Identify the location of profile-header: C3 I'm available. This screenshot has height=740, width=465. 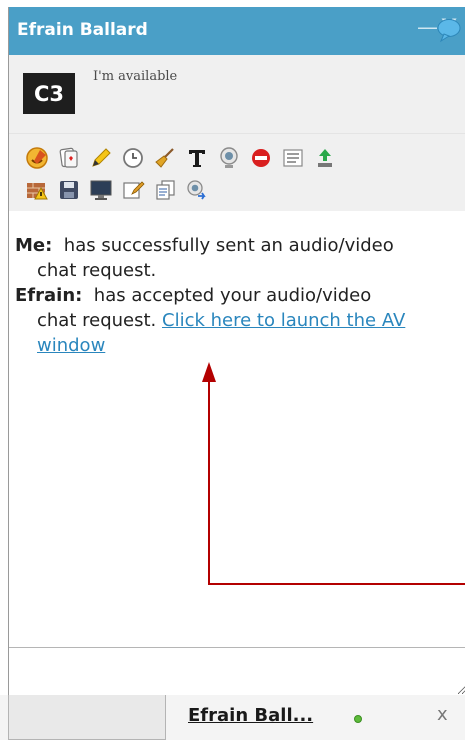
(237, 94).